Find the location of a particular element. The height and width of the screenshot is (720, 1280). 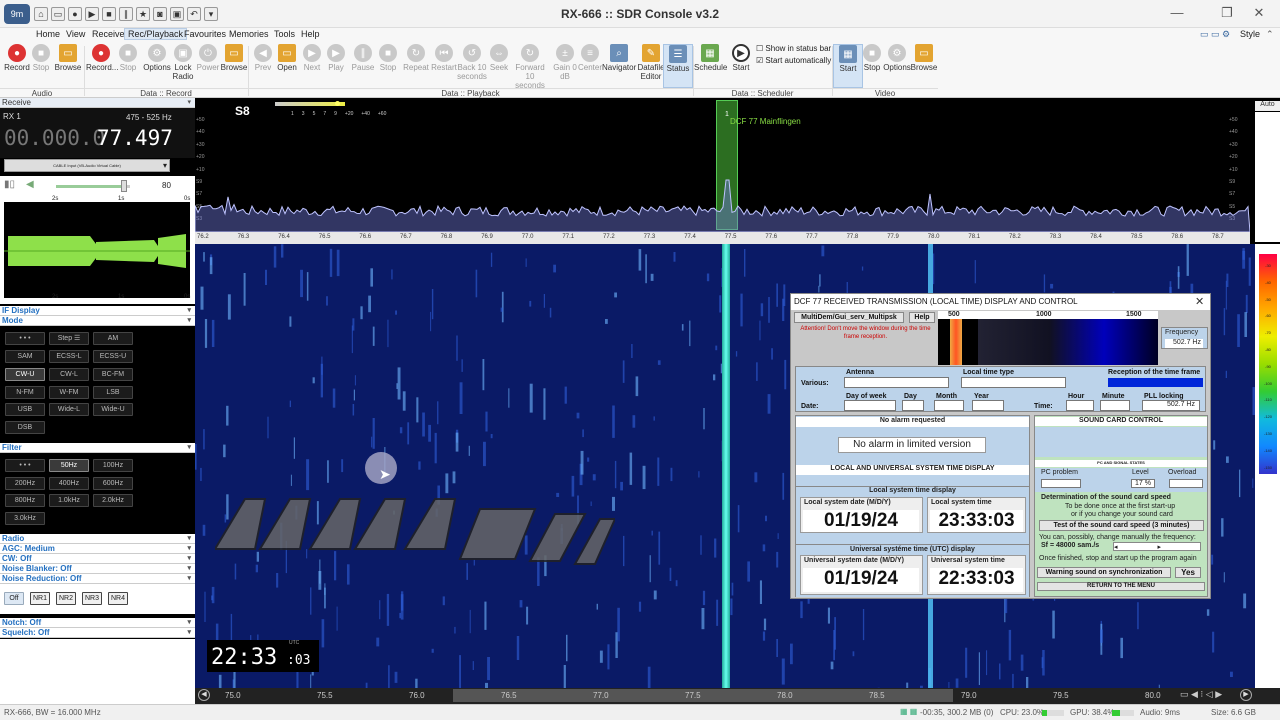

navigator-button: ⌕ Navigator is located at coordinates (619, 58).